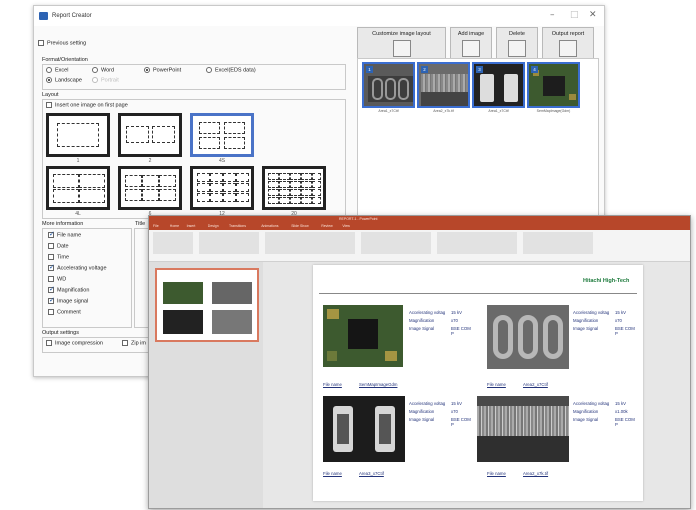  I want to click on format-group-label: Format/Orientation, so click(65, 60).